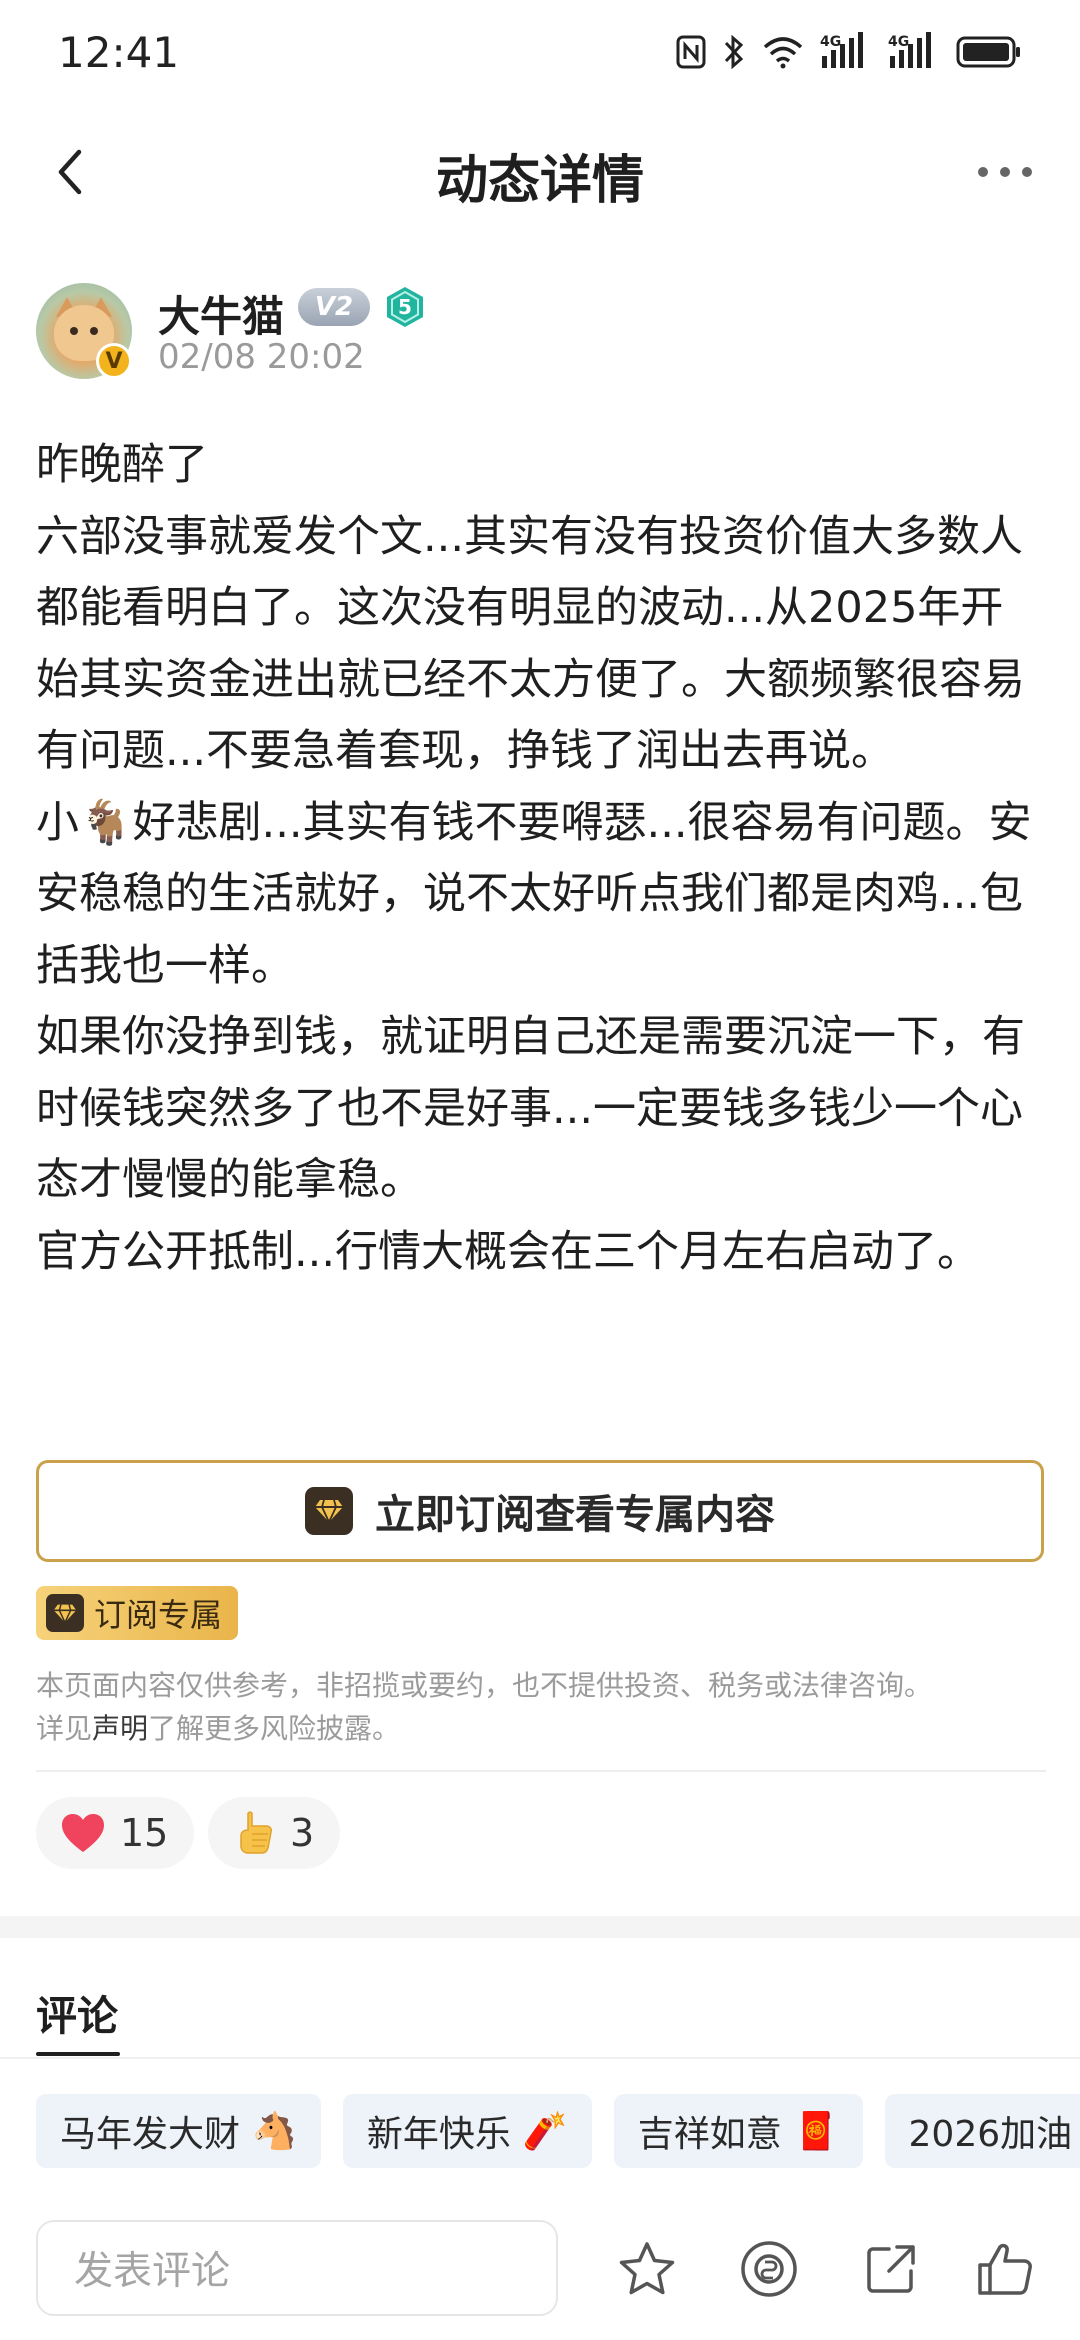 The width and height of the screenshot is (1080, 2340). I want to click on bluetooth-icon, so click(734, 52).